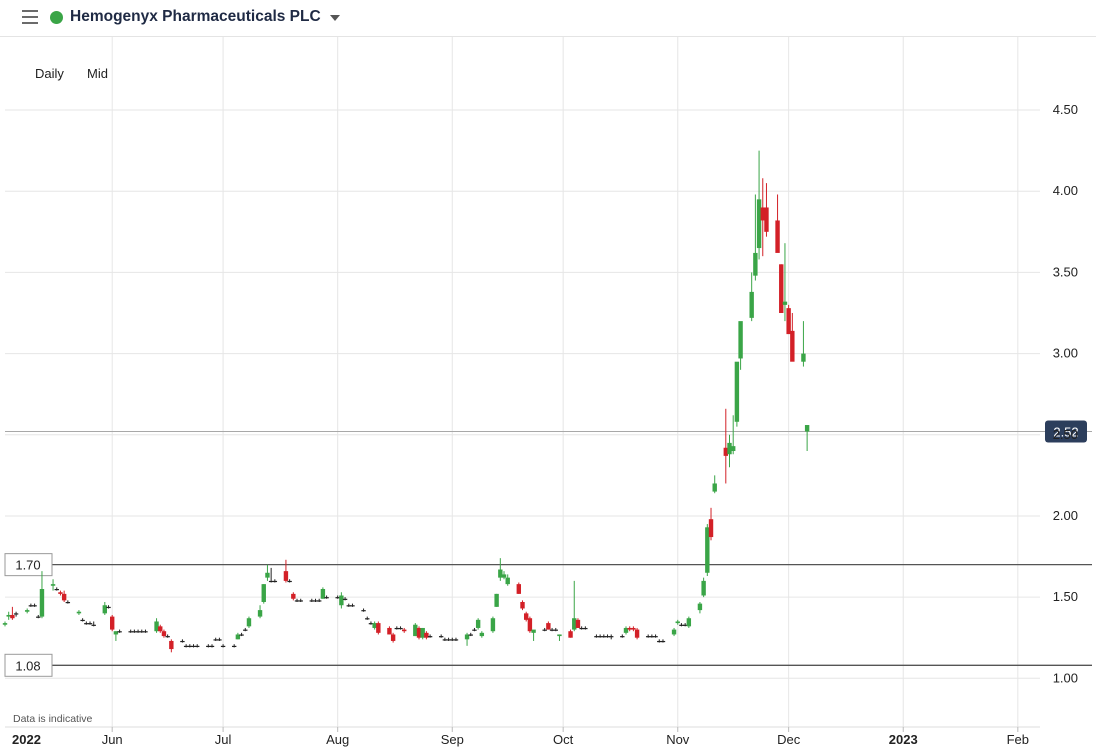 This screenshot has width=1096, height=753. What do you see at coordinates (1065, 271) in the screenshot?
I see `y-tick-label: 3.50` at bounding box center [1065, 271].